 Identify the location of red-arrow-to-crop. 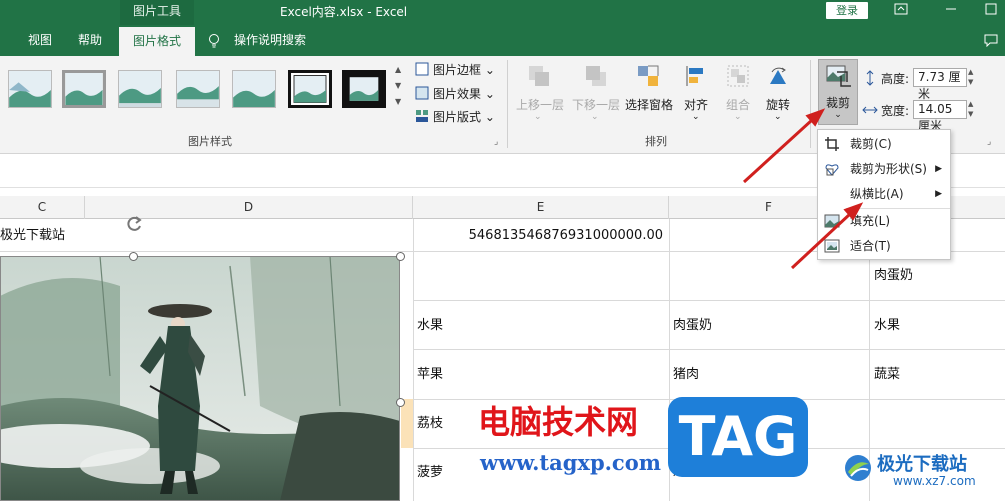
(784, 146).